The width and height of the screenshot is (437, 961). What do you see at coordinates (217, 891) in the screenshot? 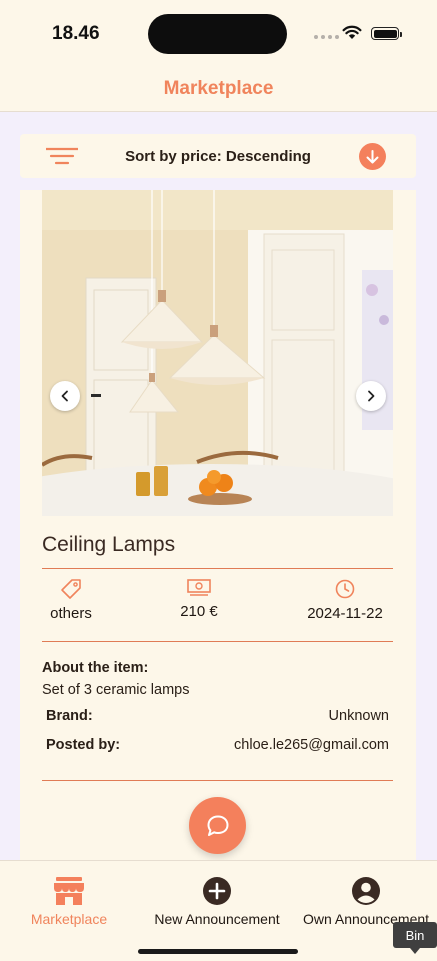
I see `plus-circle-icon` at bounding box center [217, 891].